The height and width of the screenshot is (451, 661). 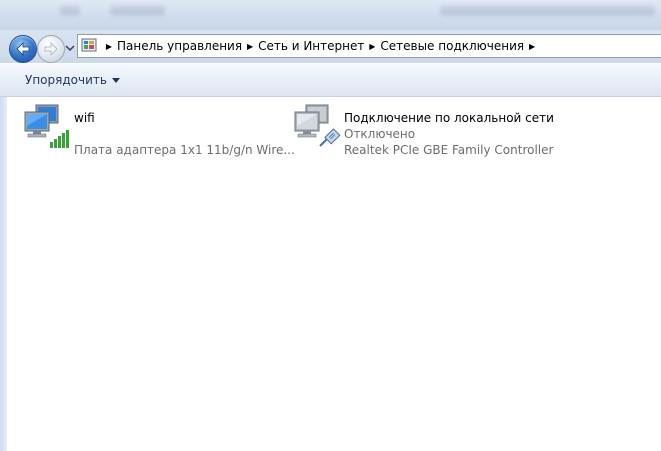 I want to click on adapter-device: Realtek PCIe GBE Family Controller, so click(x=449, y=150).